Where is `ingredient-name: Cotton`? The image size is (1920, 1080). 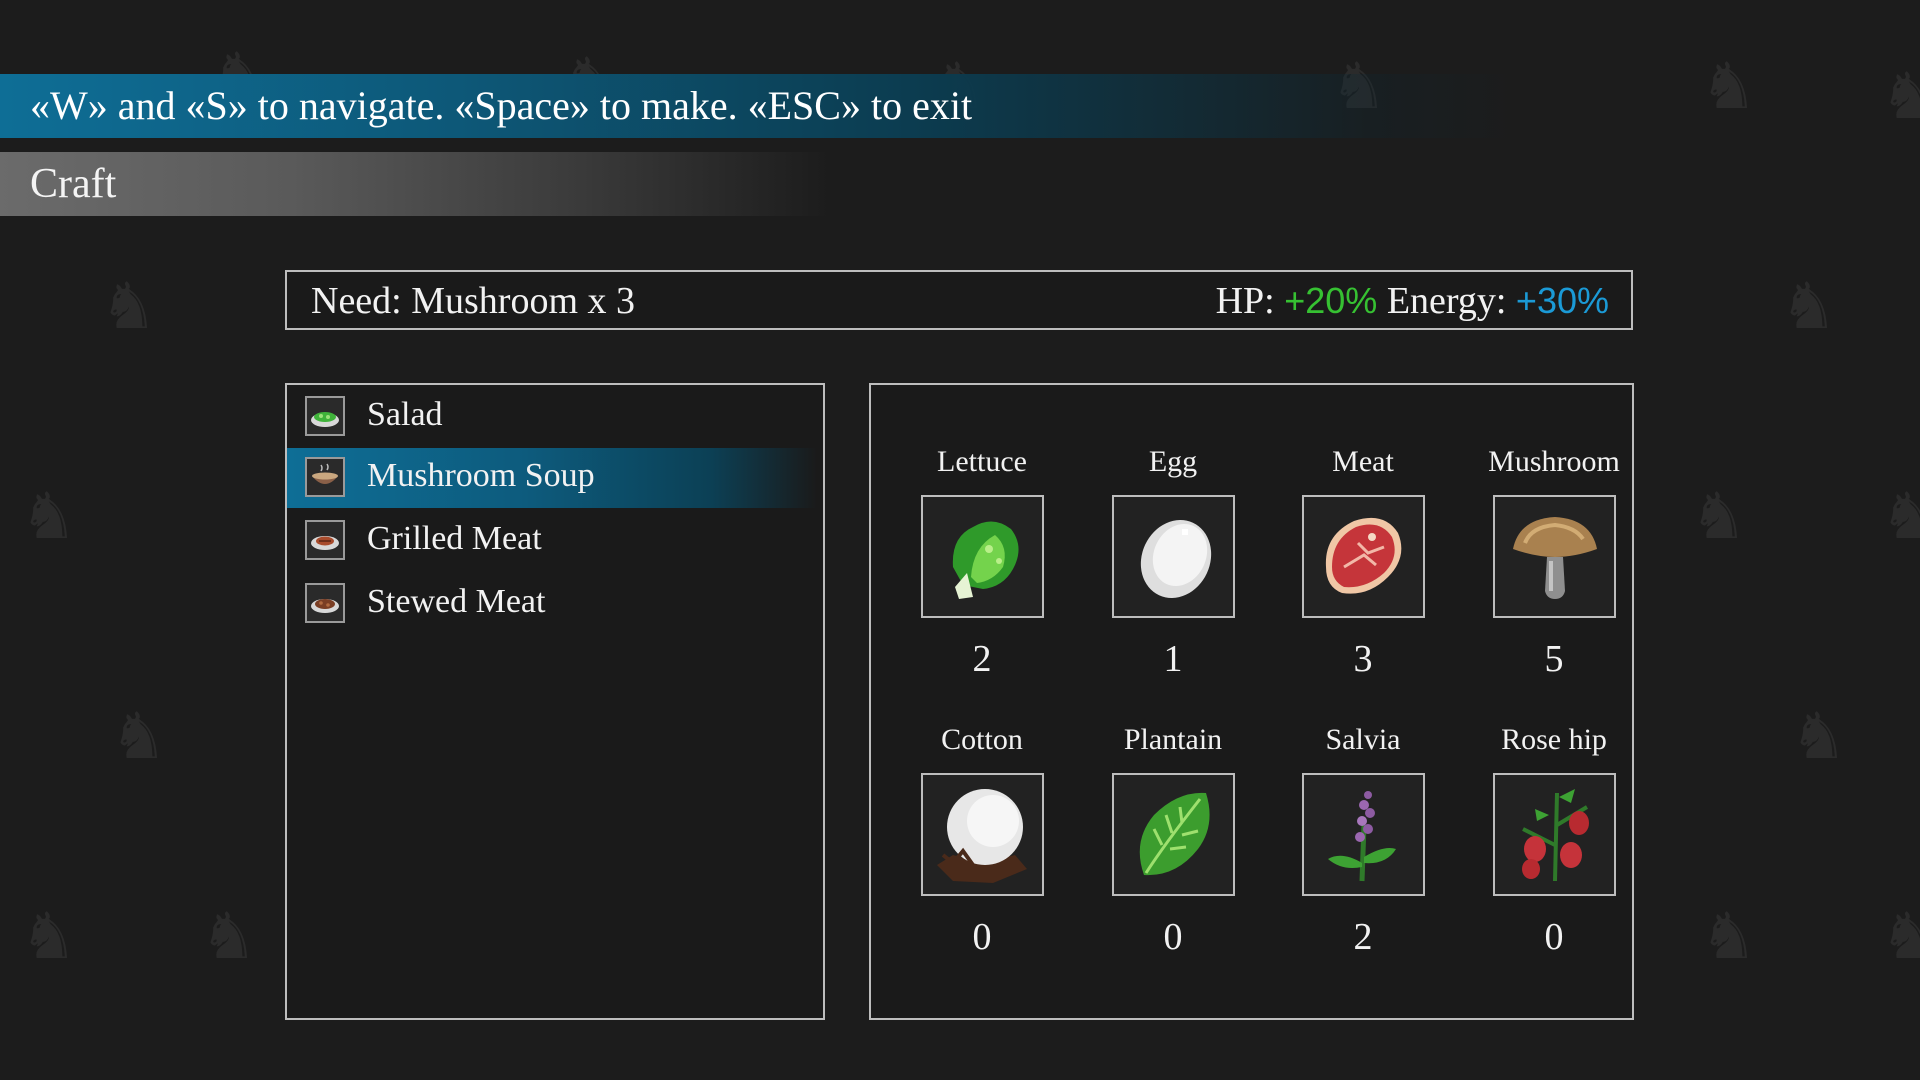 ingredient-name: Cotton is located at coordinates (982, 739).